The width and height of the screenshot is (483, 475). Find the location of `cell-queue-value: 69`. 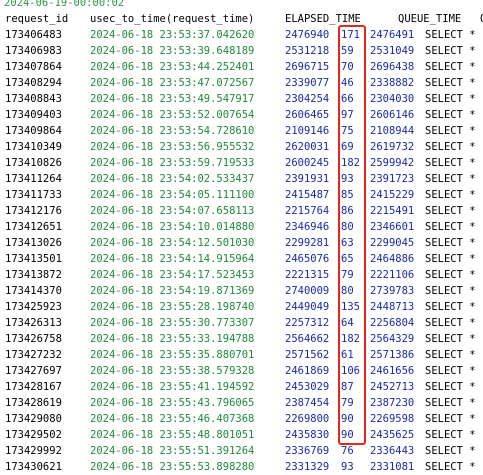

cell-queue-value: 69 is located at coordinates (347, 147).